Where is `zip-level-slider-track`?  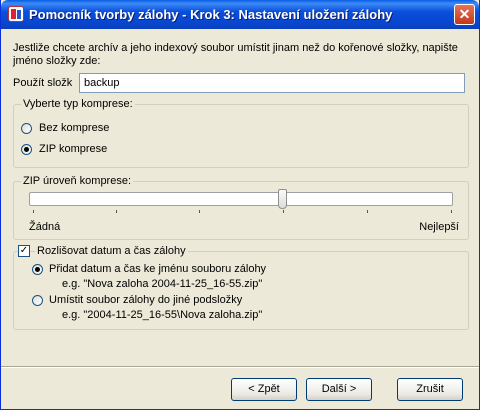
zip-level-slider-track is located at coordinates (241, 199).